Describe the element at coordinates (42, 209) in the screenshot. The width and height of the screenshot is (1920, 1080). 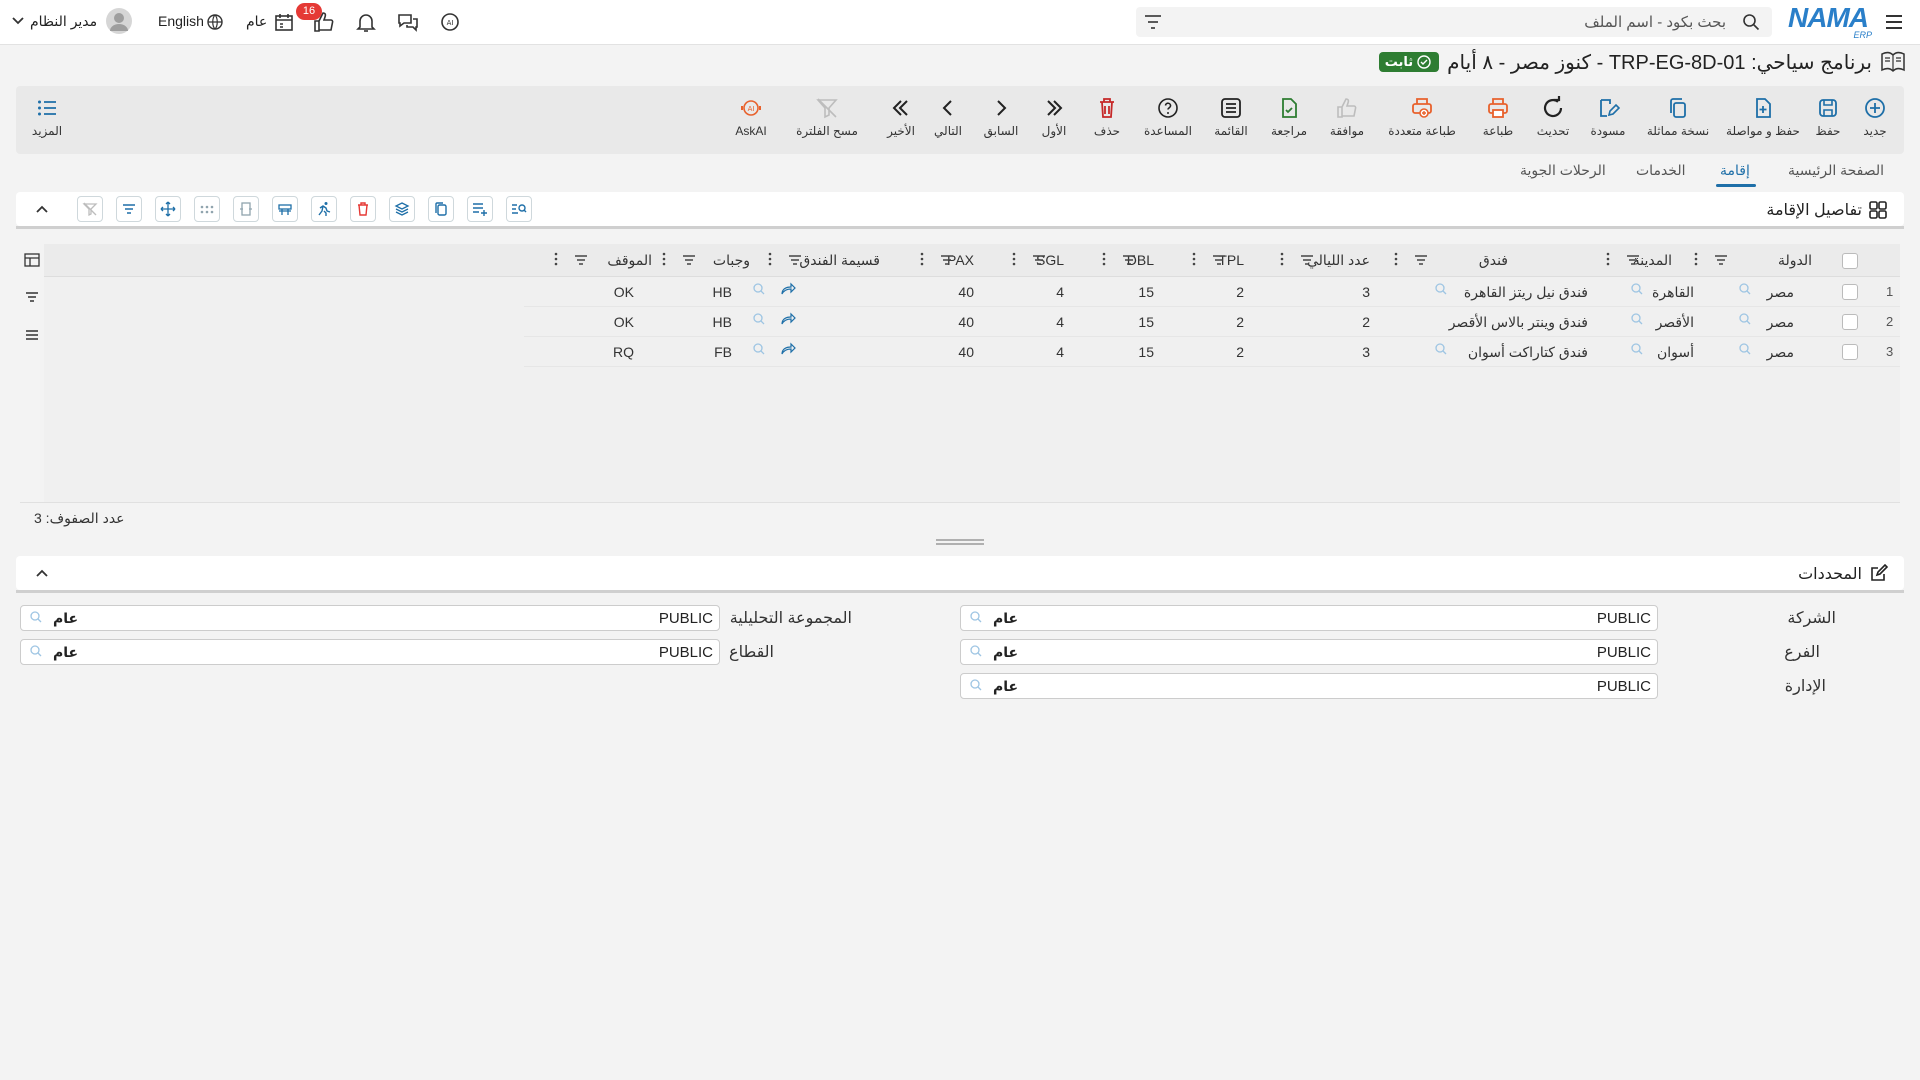
I see `collapse-chevron-icon` at that location.